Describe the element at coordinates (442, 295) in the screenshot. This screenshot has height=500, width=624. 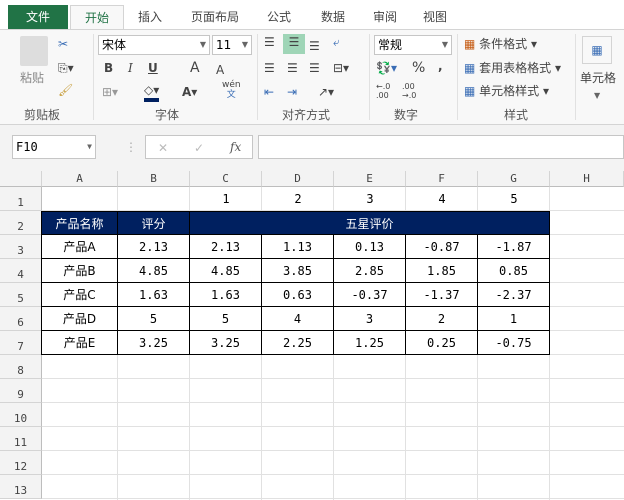
I see `cell-F5: -1.37` at that location.